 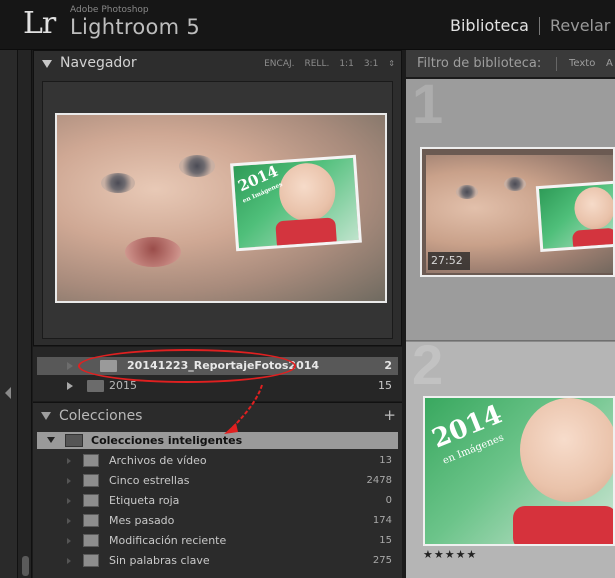 What do you see at coordinates (46, 416) in the screenshot?
I see `collections-collapse-icon` at bounding box center [46, 416].